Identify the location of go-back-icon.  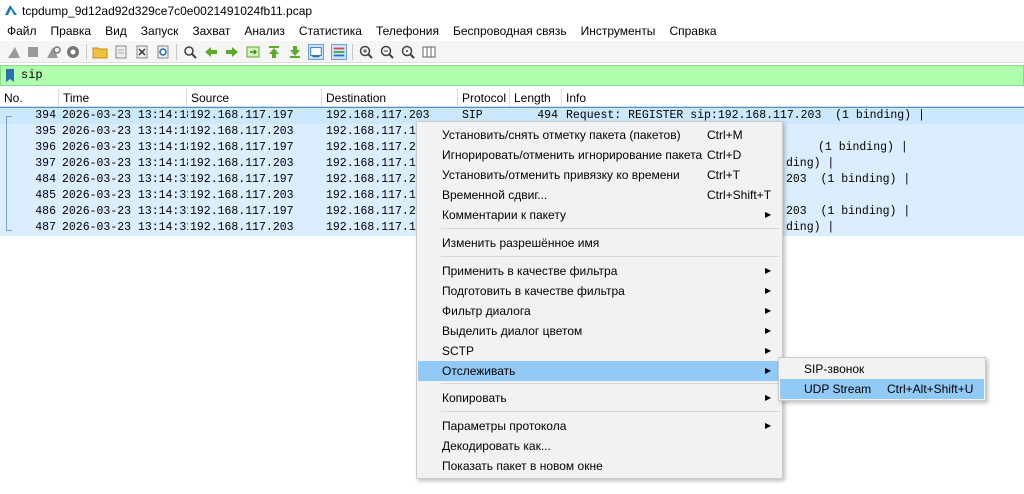
(211, 52).